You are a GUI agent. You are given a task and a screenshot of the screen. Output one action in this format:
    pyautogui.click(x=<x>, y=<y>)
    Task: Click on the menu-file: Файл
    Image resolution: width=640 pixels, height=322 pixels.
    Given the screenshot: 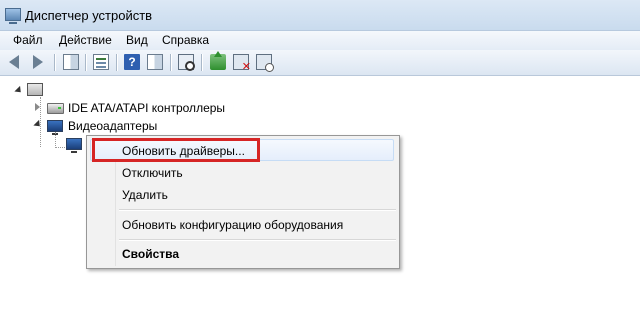 What is the action you would take?
    pyautogui.click(x=28, y=40)
    